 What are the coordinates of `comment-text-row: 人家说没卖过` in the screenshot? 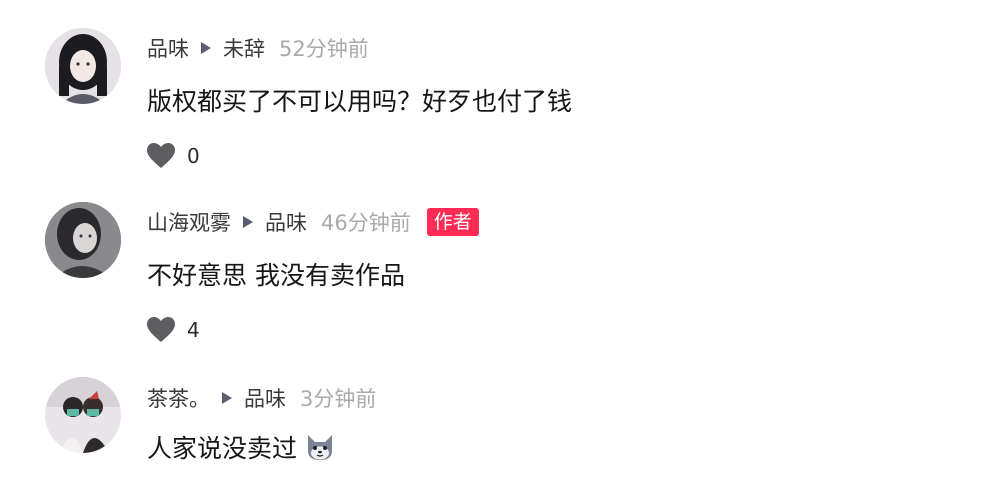 It's located at (241, 447).